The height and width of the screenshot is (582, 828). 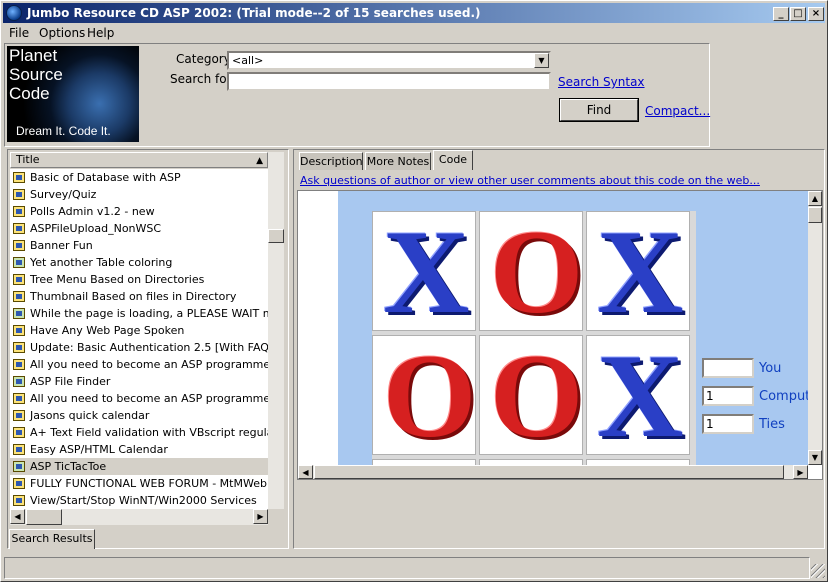 What do you see at coordinates (28, 159) in the screenshot?
I see `title-column-label: Title` at bounding box center [28, 159].